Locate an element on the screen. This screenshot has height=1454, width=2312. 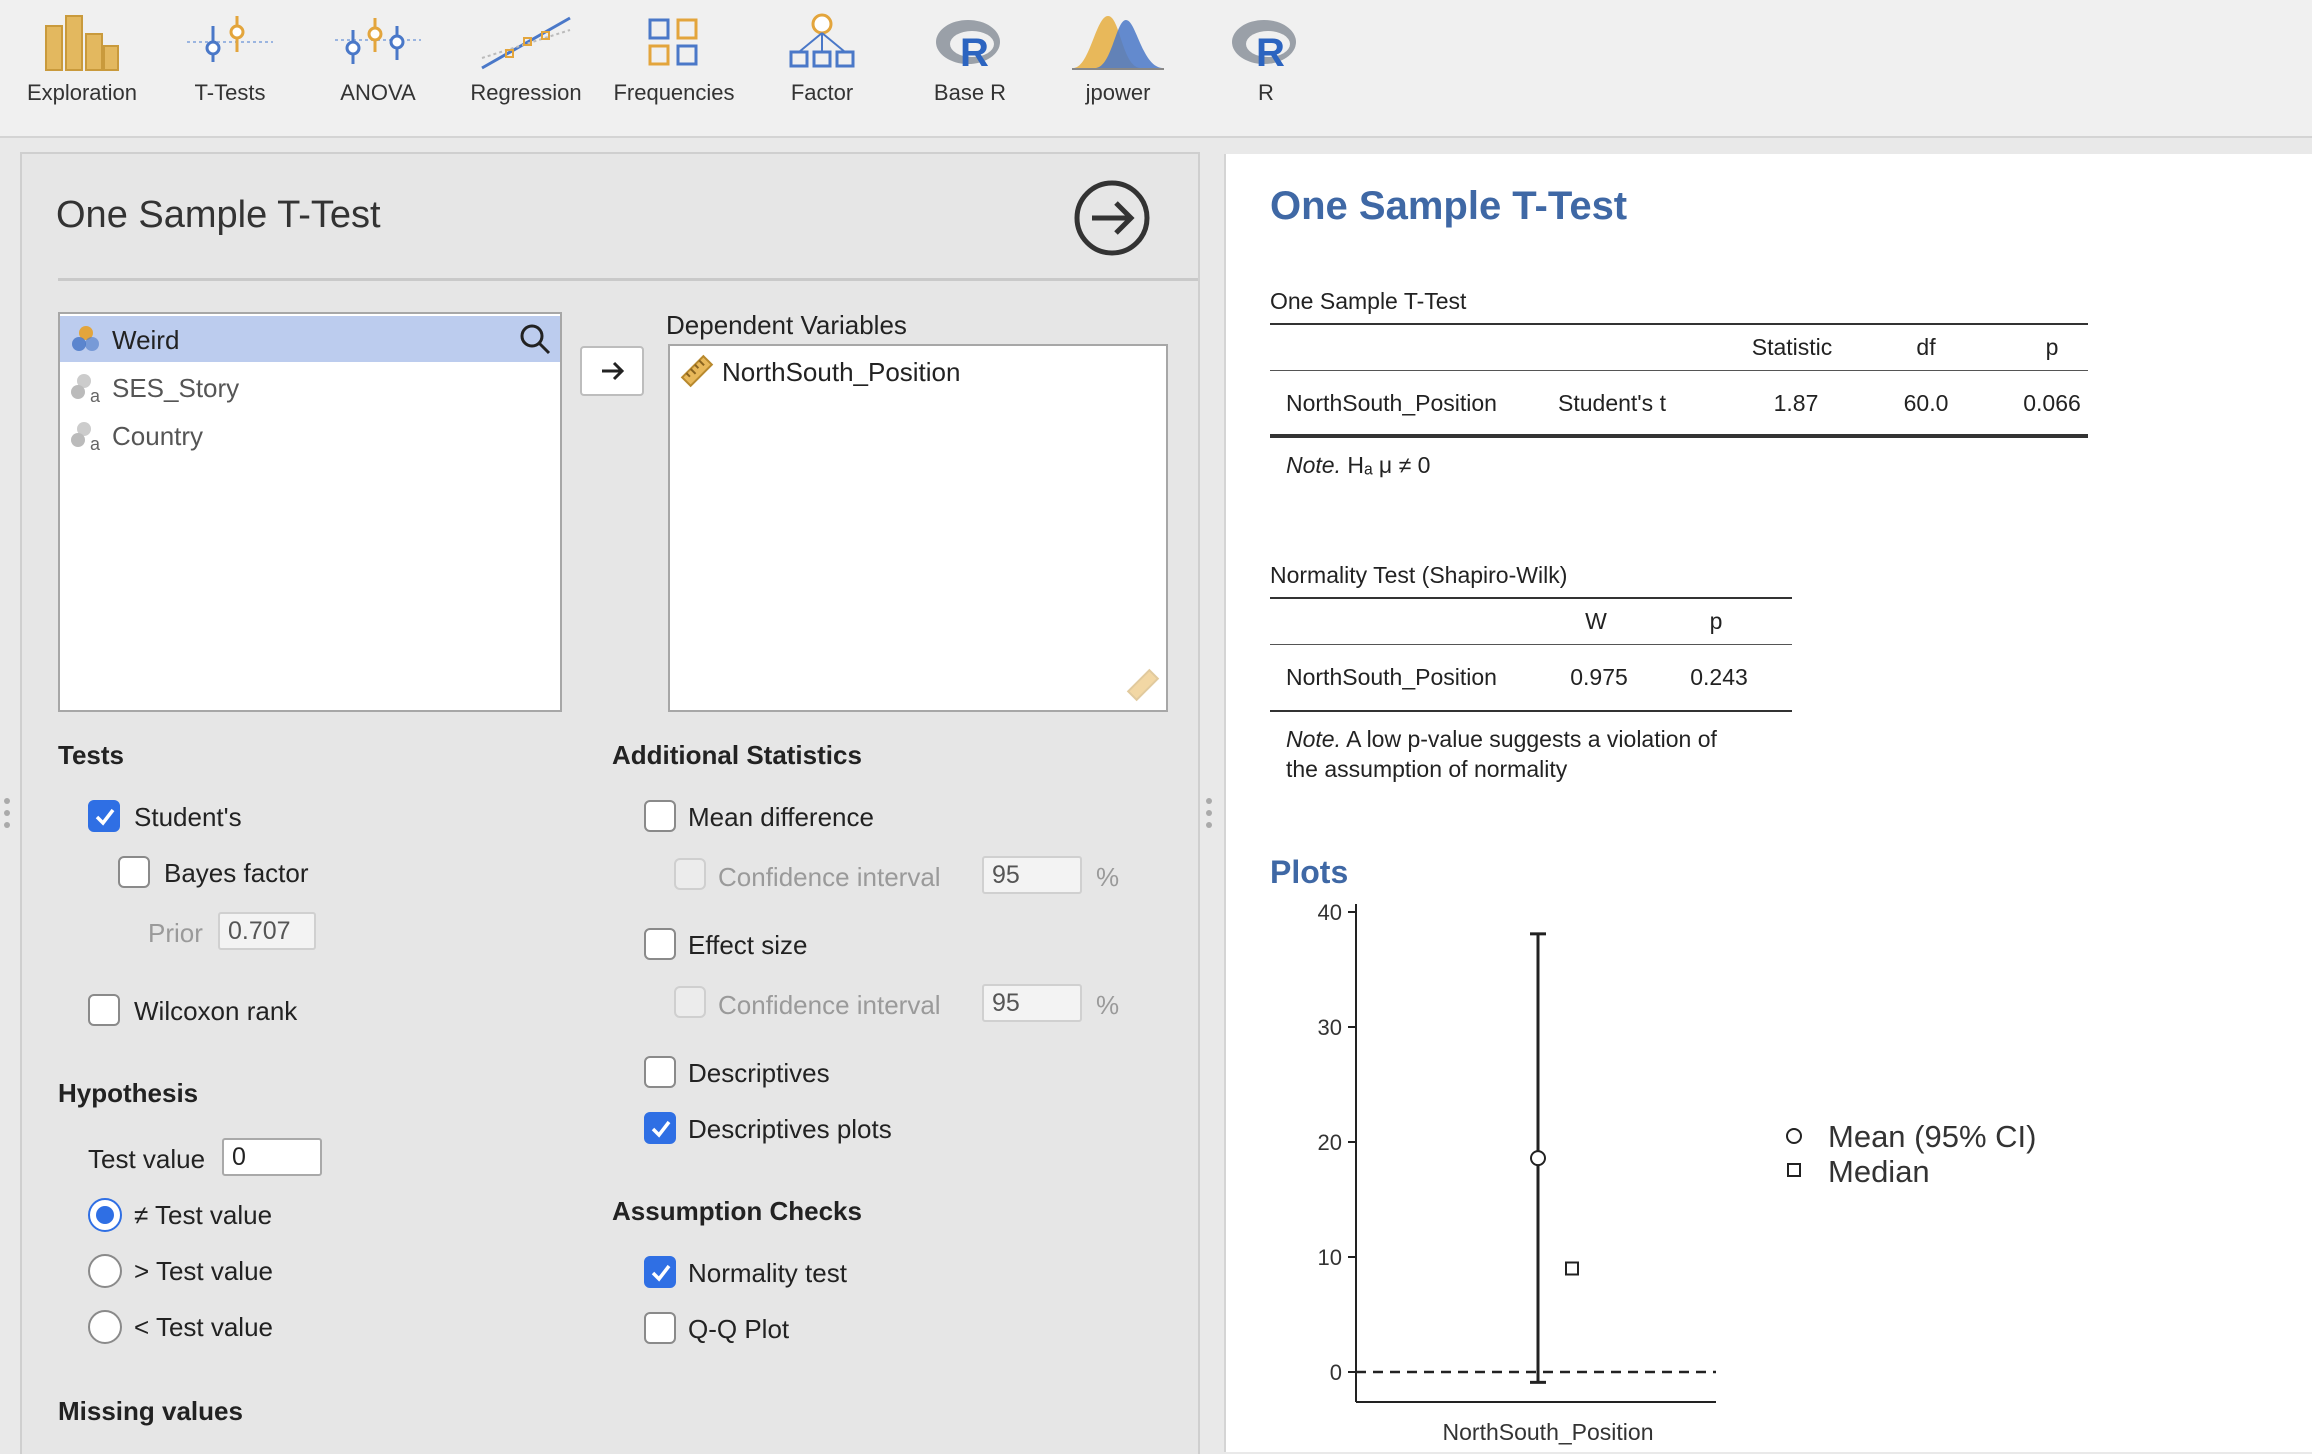
toolbar-label: T-Tests is located at coordinates (230, 92).